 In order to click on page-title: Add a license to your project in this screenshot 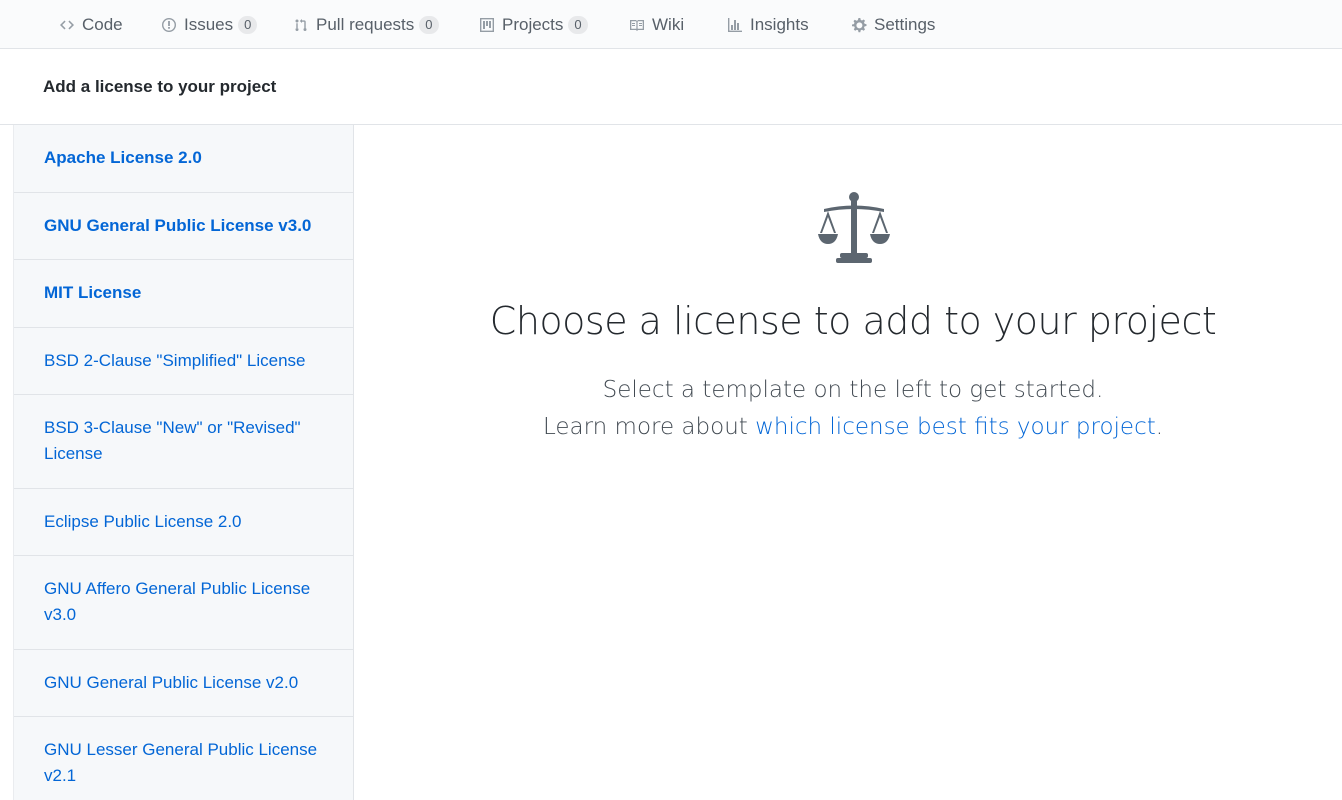, I will do `click(160, 86)`.